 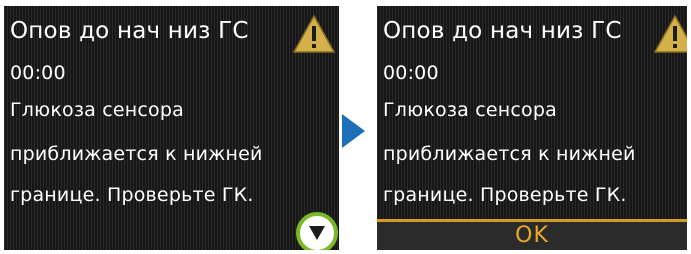 I want to click on ok-button-label: OK, so click(x=532, y=235).